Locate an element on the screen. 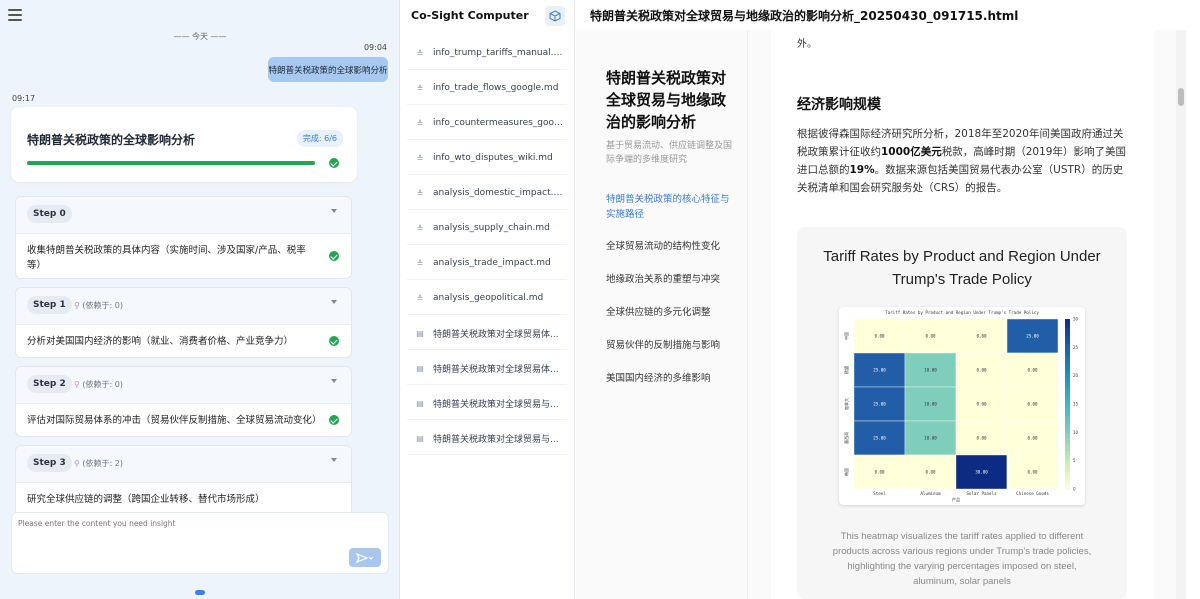  send-icon is located at coordinates (365, 557).